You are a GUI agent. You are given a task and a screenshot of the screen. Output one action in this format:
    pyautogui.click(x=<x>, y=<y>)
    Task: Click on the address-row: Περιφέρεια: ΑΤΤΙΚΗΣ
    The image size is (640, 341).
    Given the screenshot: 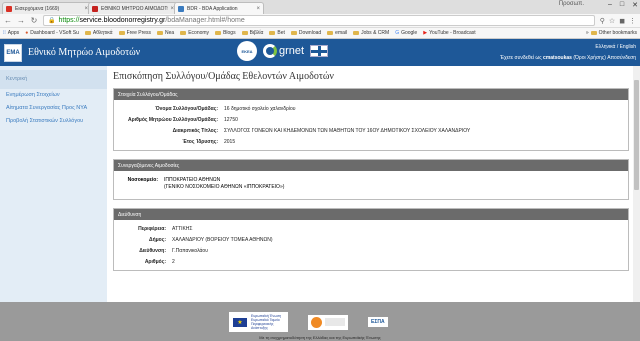 What is the action you would take?
    pyautogui.click(x=165, y=228)
    